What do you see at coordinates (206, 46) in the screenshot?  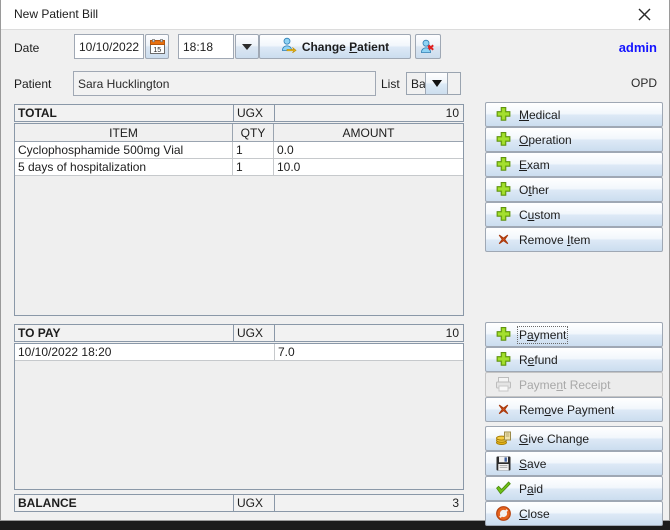 I see `time-input: 18:18` at bounding box center [206, 46].